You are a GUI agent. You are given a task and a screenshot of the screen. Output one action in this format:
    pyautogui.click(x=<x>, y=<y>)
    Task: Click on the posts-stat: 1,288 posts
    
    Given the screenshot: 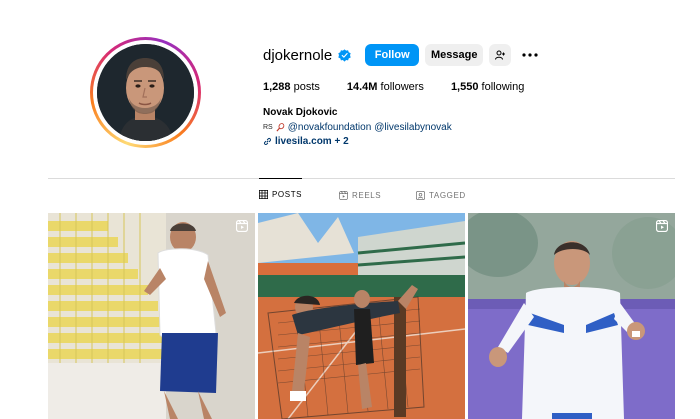 What is the action you would take?
    pyautogui.click(x=291, y=87)
    